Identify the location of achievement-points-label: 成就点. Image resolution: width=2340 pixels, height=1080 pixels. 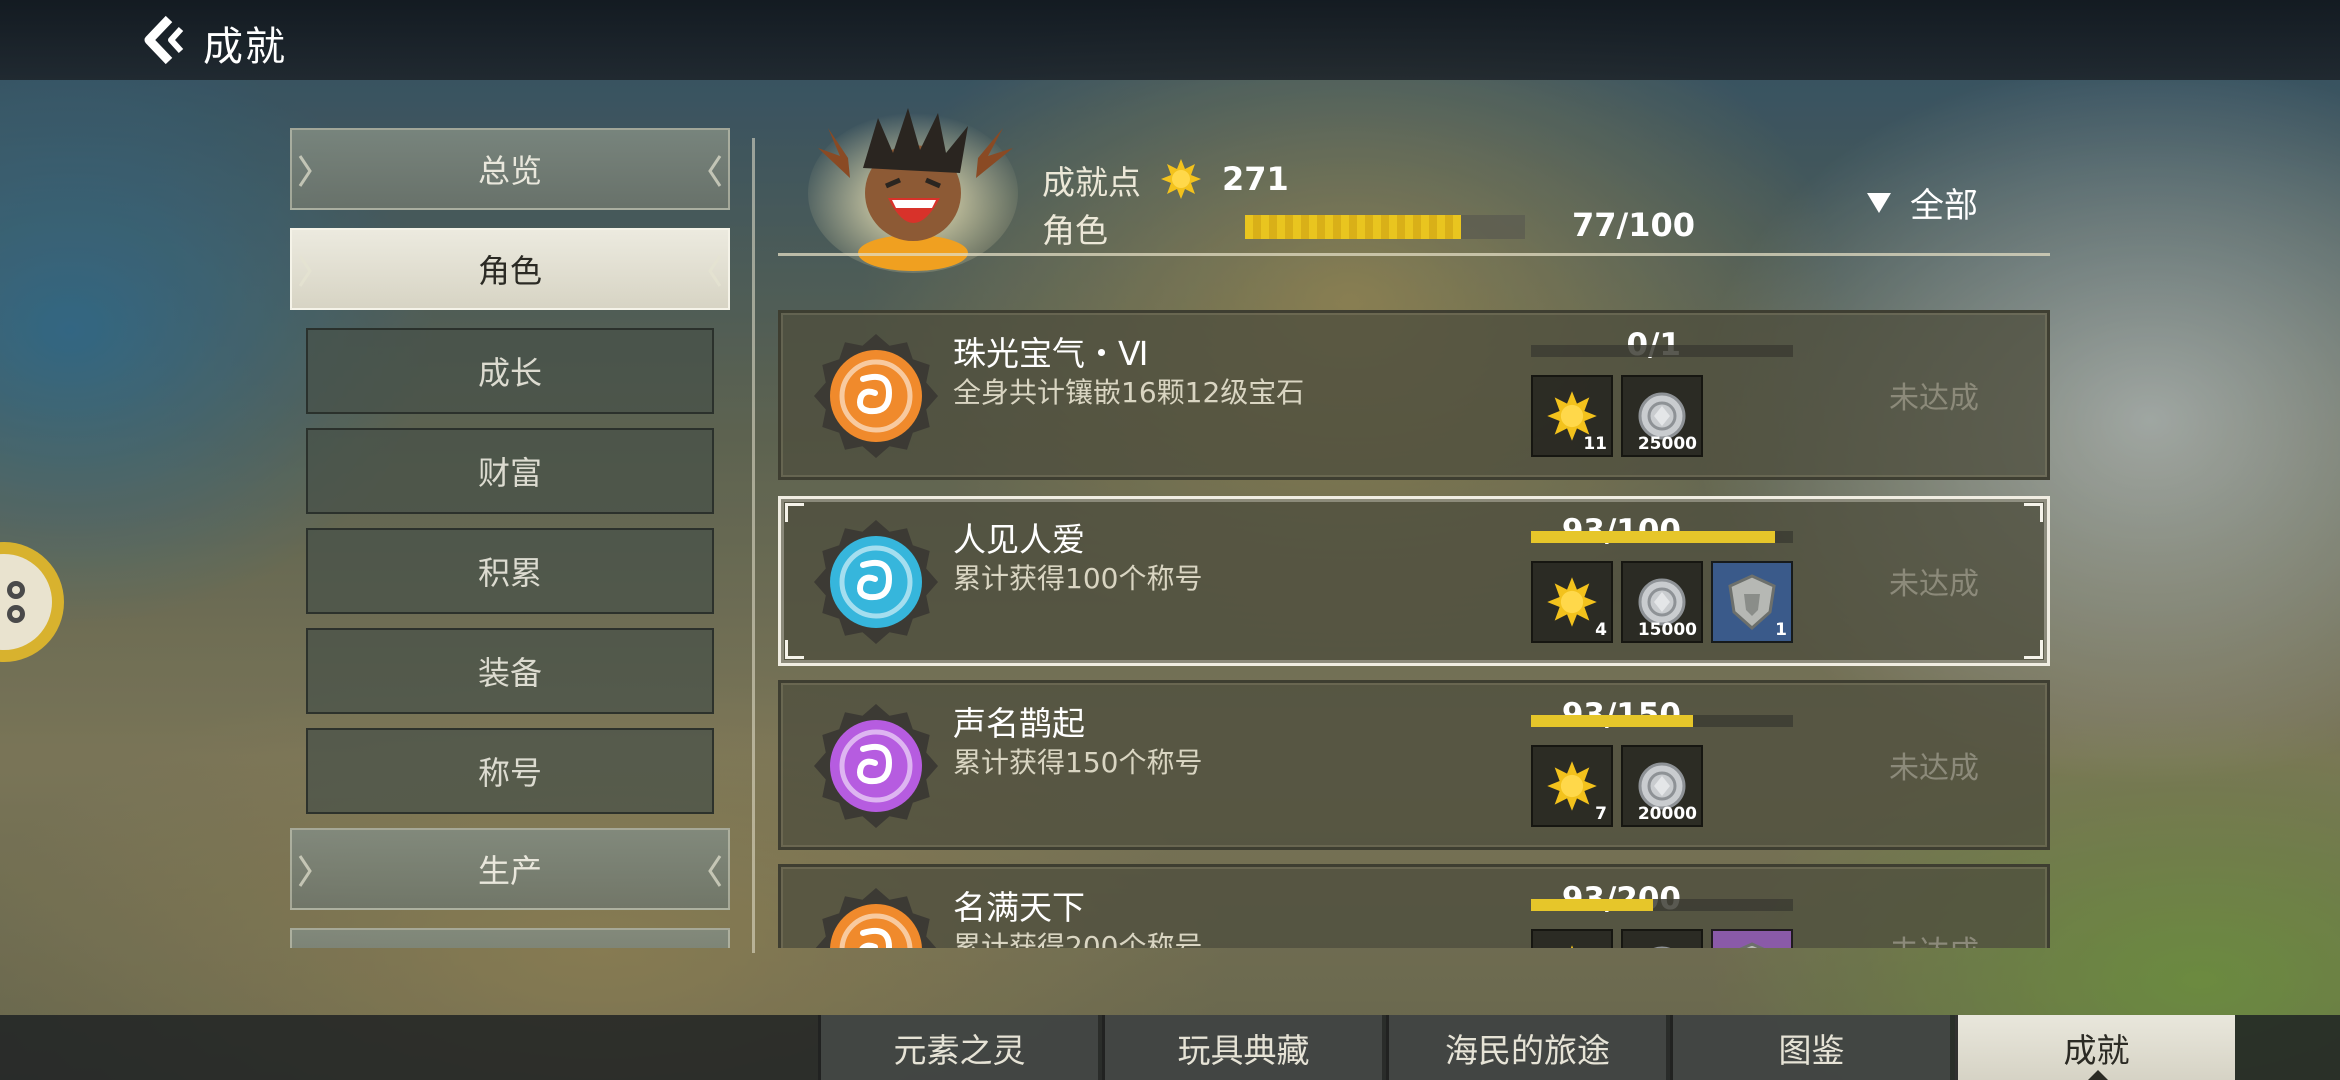
(1091, 182).